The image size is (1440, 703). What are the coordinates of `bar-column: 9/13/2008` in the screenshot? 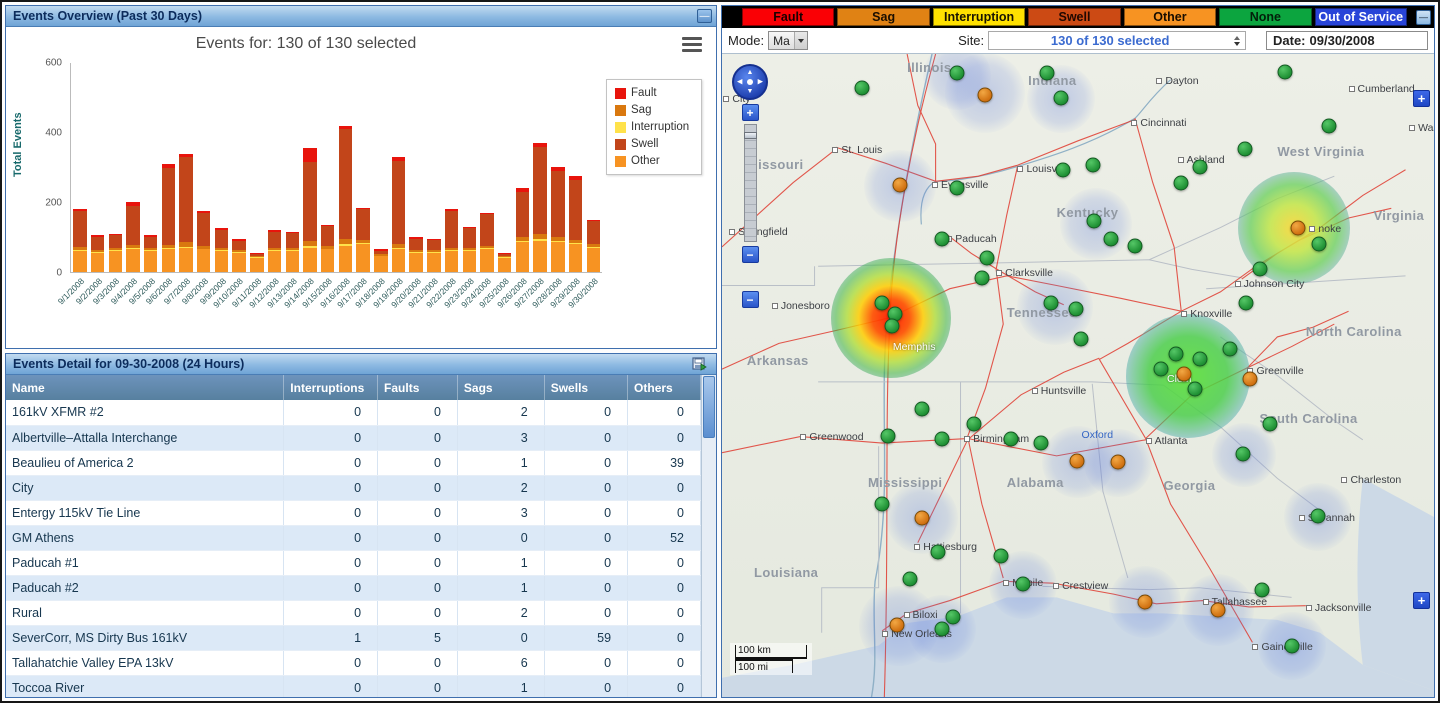 It's located at (283, 186).